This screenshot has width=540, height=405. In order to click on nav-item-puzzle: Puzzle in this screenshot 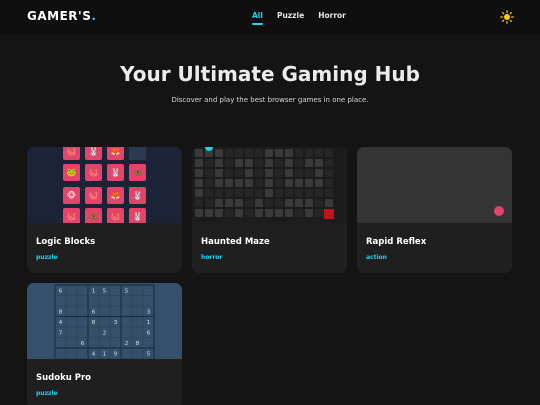, I will do `click(290, 17)`.